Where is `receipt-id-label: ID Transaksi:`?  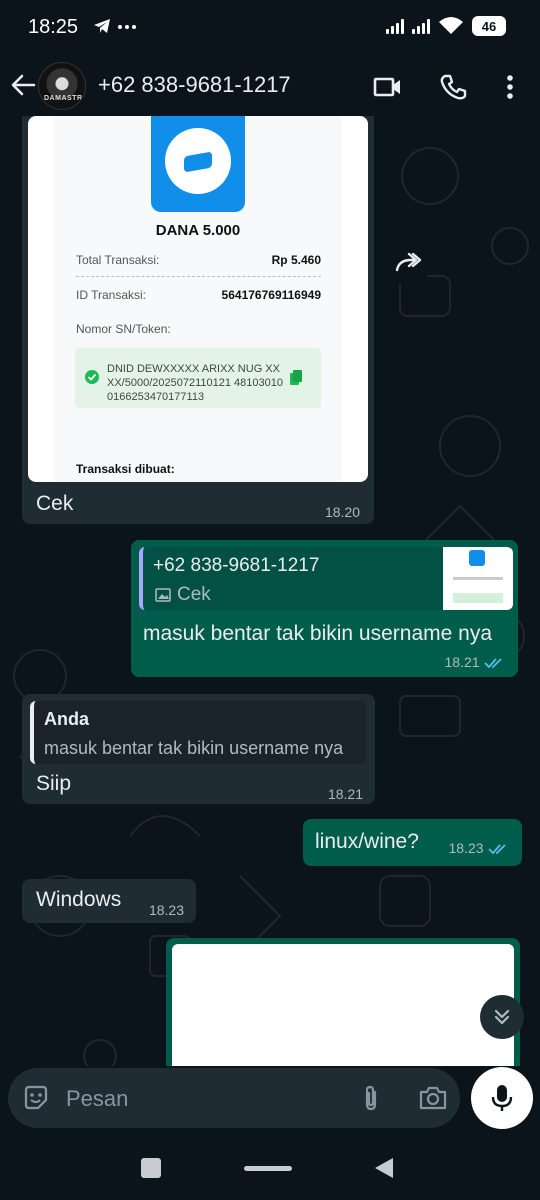 receipt-id-label: ID Transaksi: is located at coordinates (111, 295).